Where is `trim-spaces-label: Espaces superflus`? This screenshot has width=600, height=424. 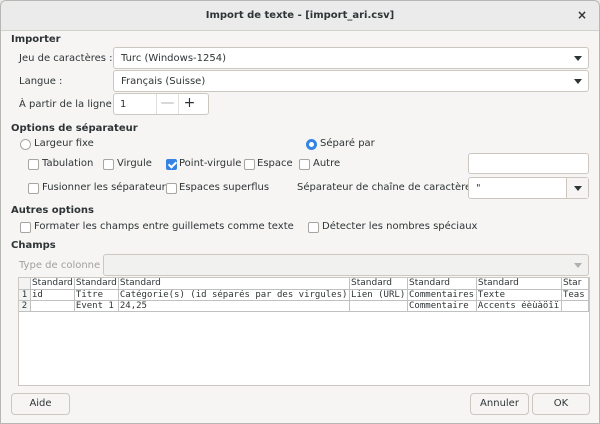
trim-spaces-label: Espaces superflus is located at coordinates (224, 187).